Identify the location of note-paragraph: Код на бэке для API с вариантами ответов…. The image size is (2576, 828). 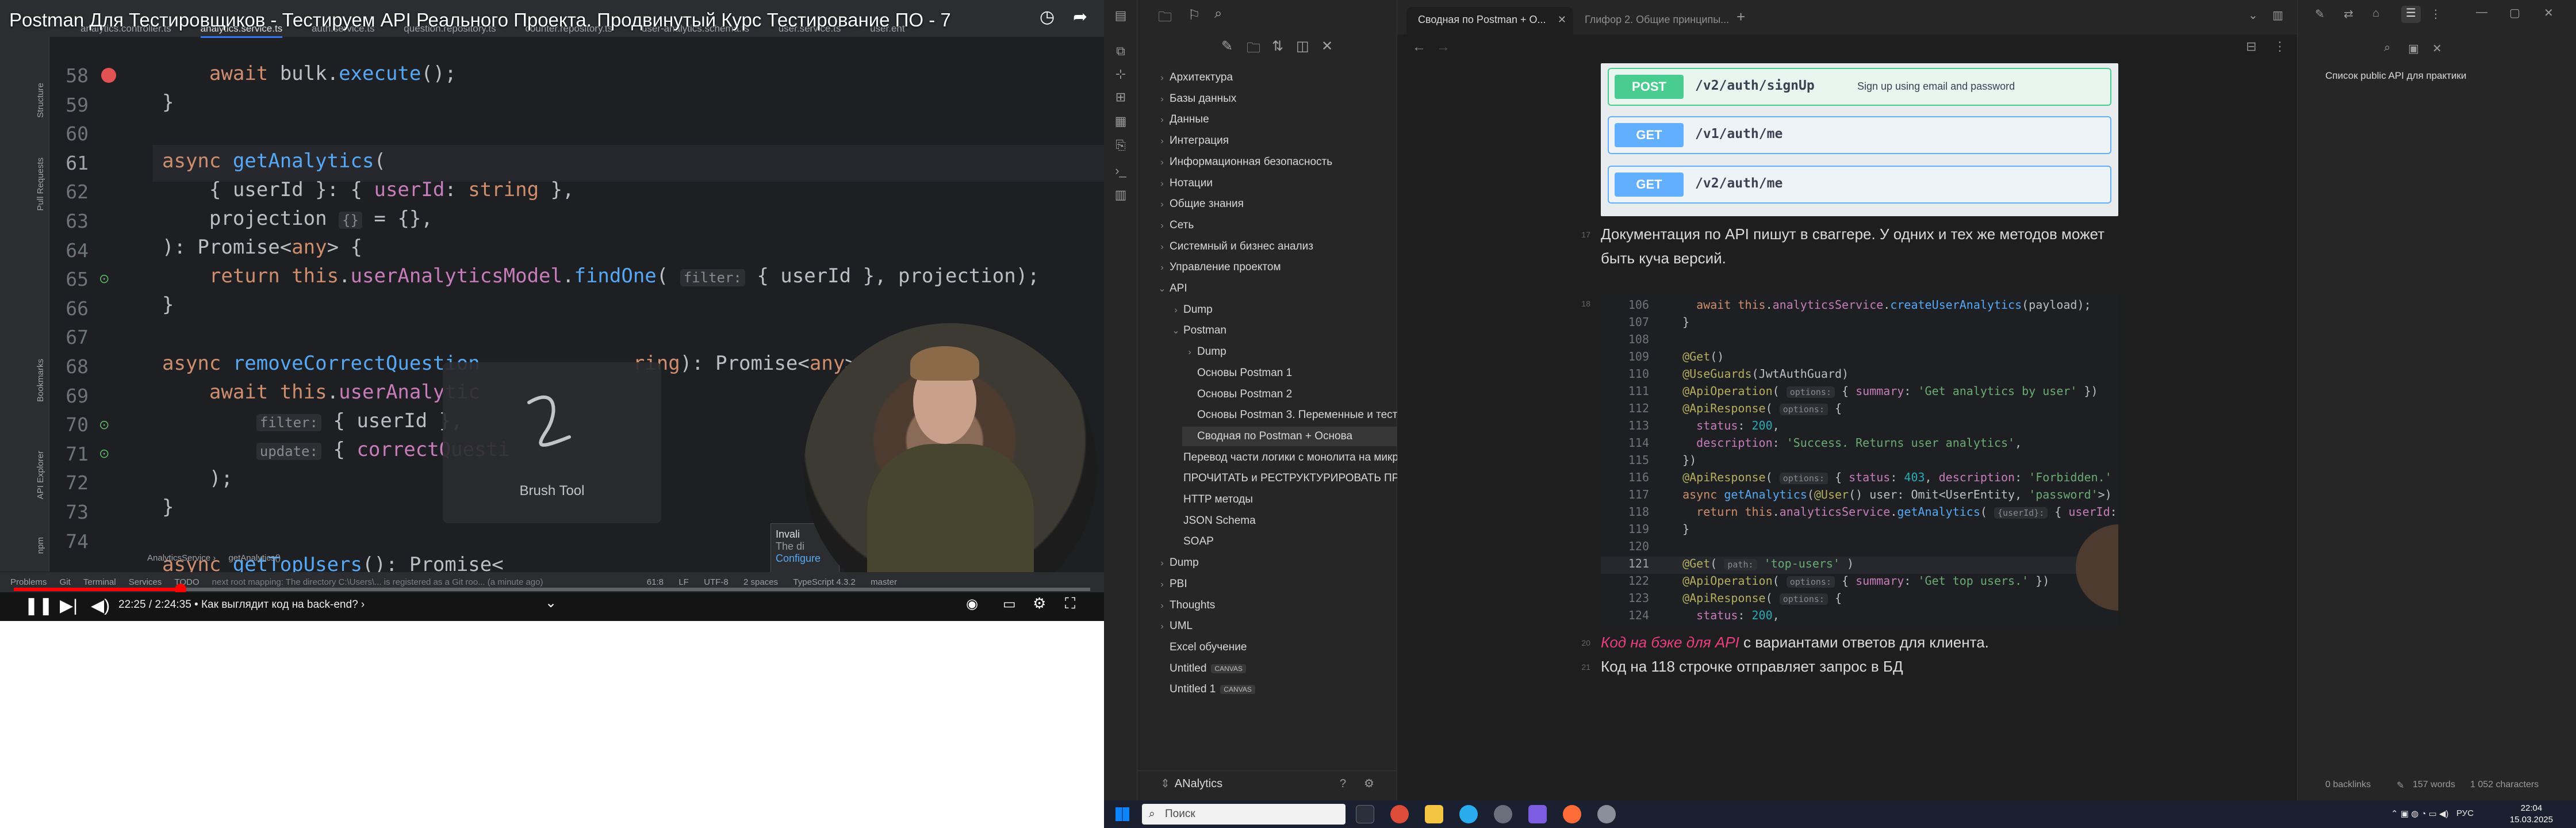
(1859, 642).